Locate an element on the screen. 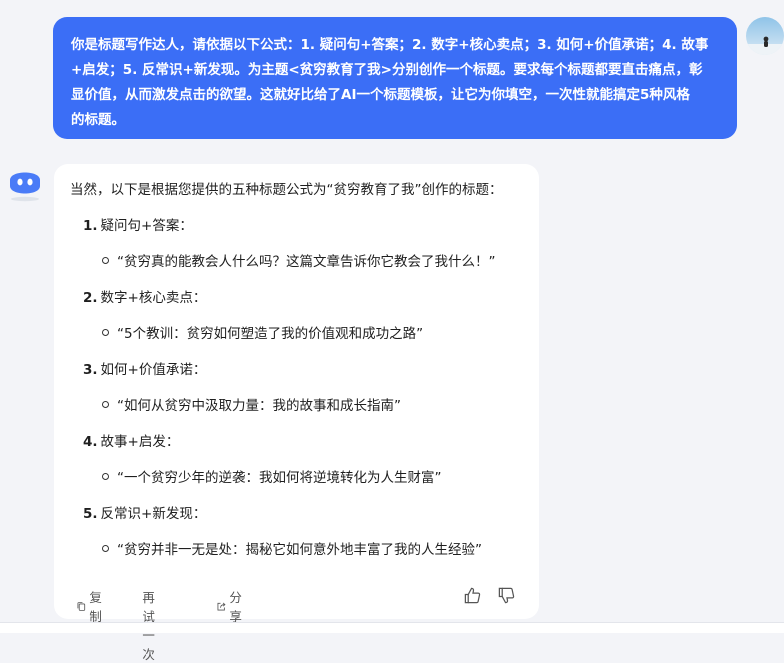 The height and width of the screenshot is (663, 784). input-area-edge is located at coordinates (392, 627).